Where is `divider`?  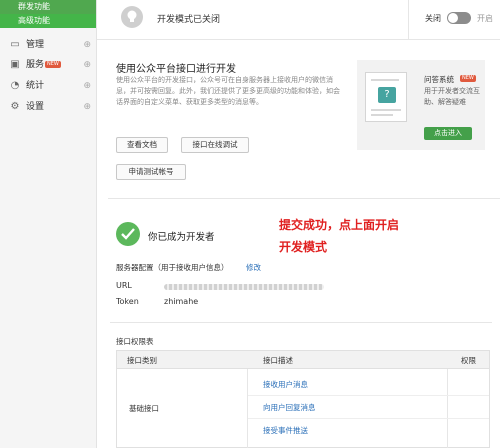
divider is located at coordinates (408, 20).